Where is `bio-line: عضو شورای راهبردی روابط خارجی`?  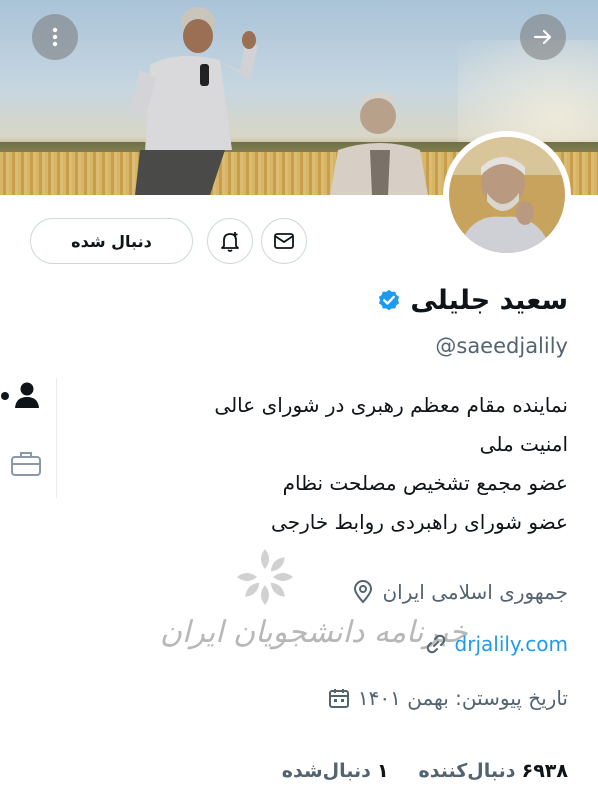 bio-line: عضو شورای راهبردی روابط خارجی is located at coordinates (419, 522).